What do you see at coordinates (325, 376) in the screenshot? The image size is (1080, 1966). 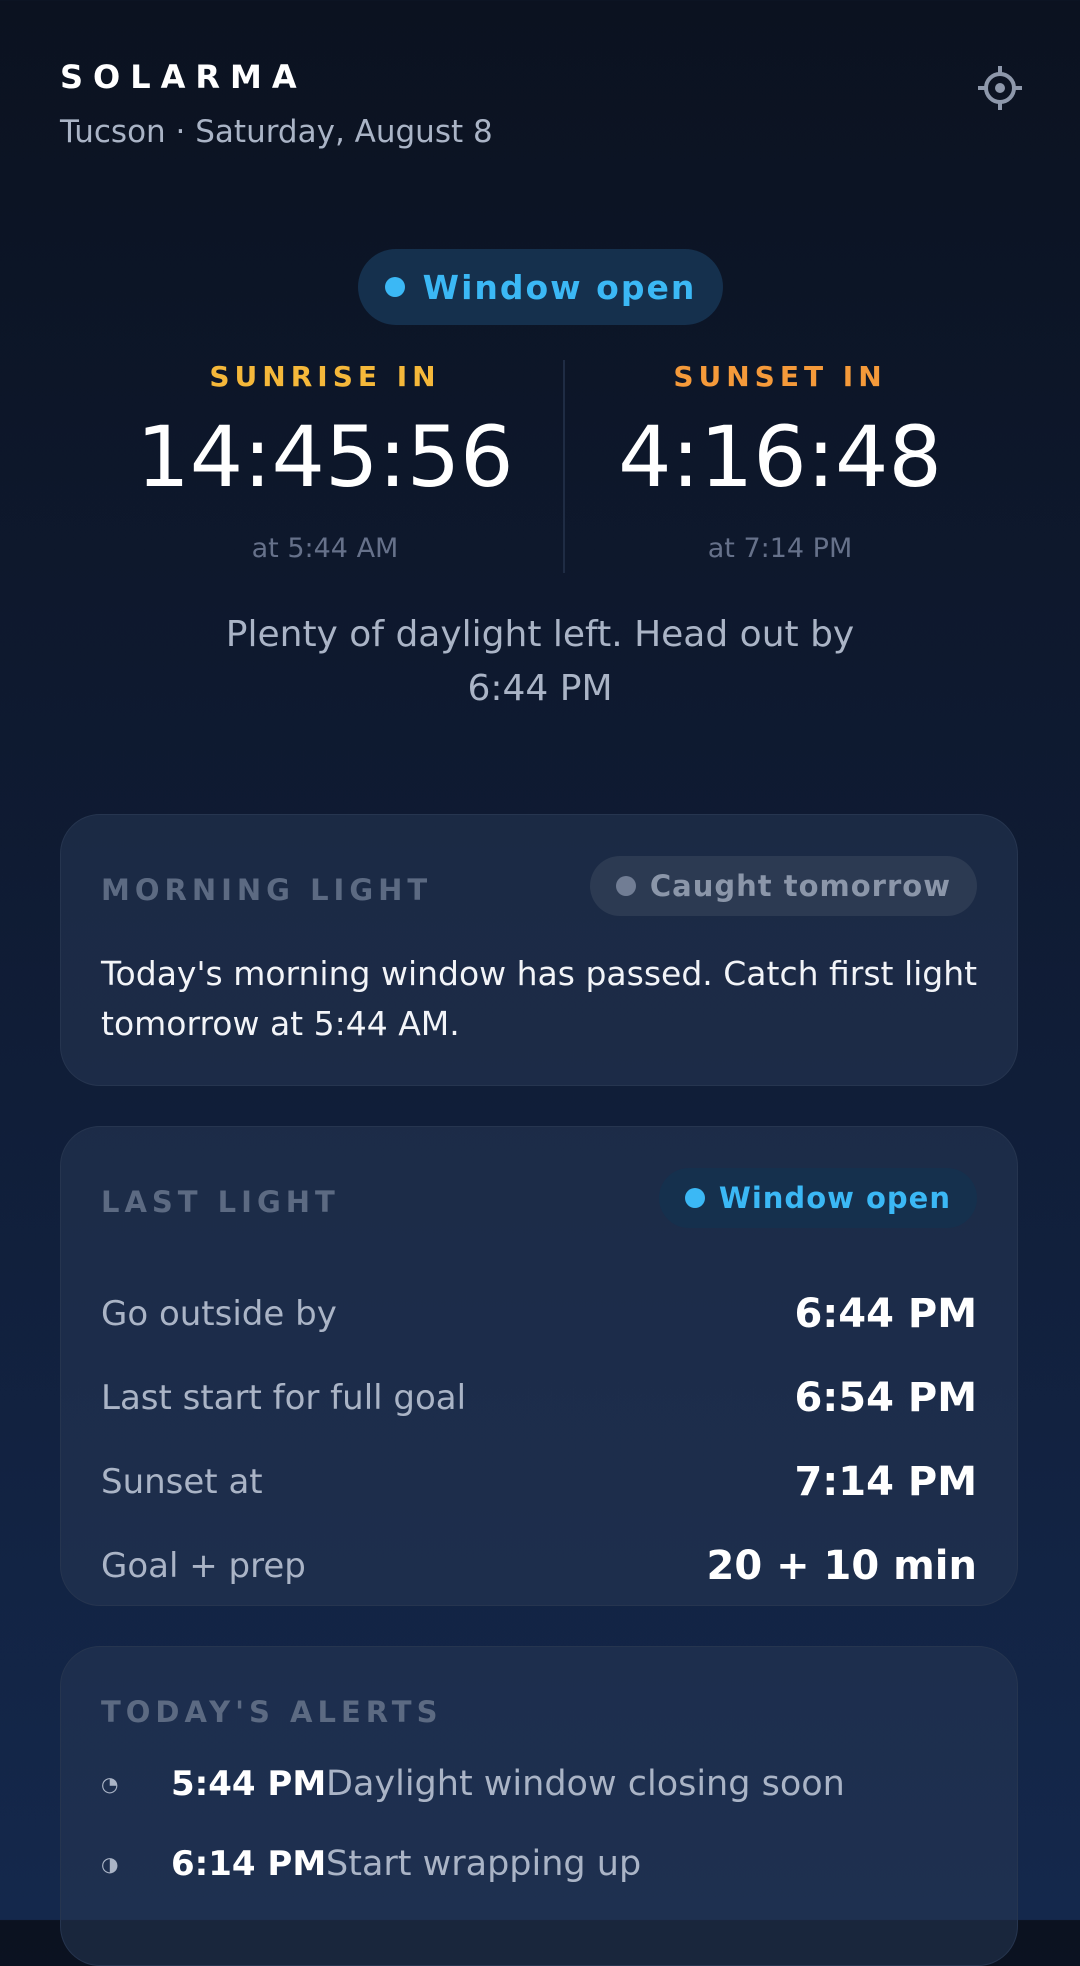 I see `sunrise-label: SUNRISE IN` at bounding box center [325, 376].